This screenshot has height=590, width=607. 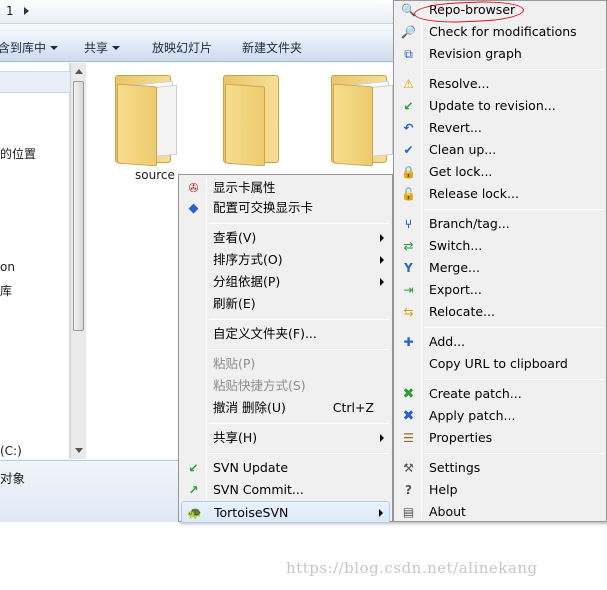 What do you see at coordinates (461, 437) in the screenshot?
I see `menu-item-label: Properties` at bounding box center [461, 437].